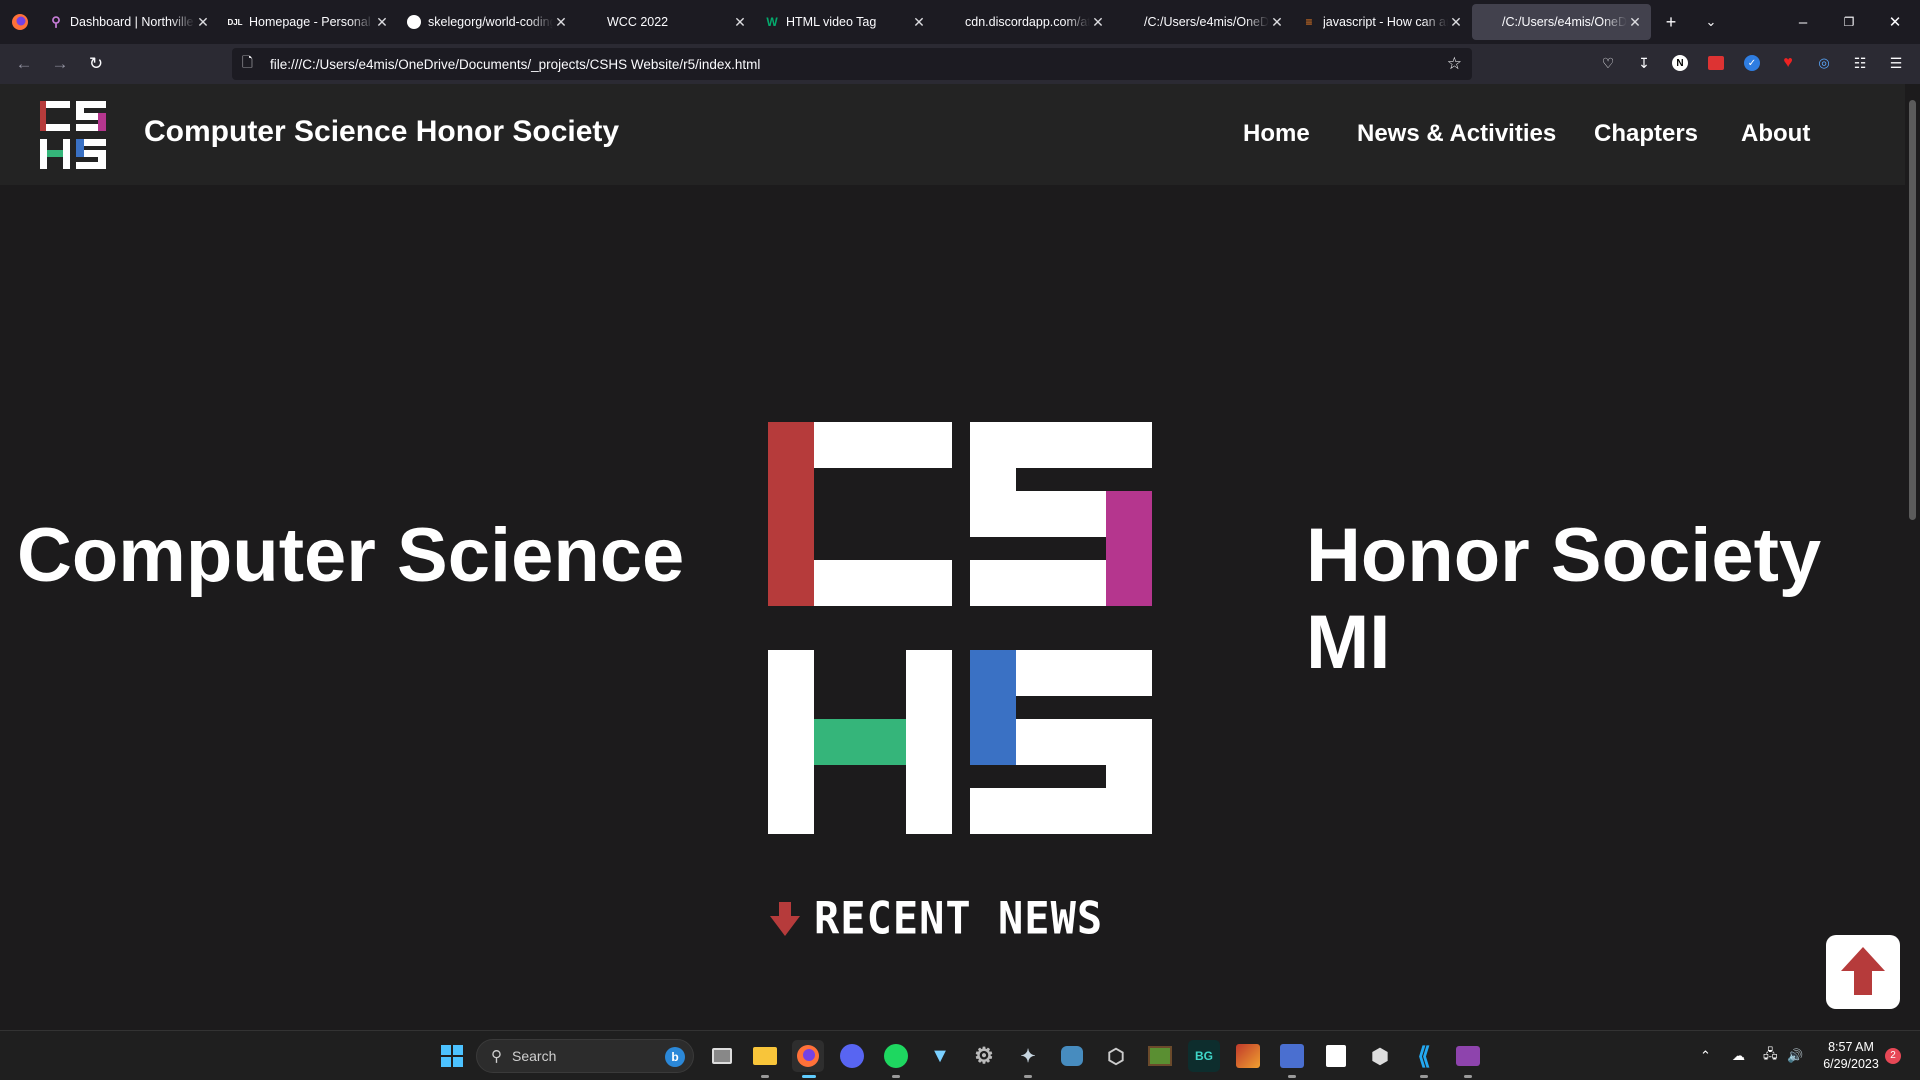  What do you see at coordinates (1711, 22) in the screenshot?
I see `list-all-tabs-icon: ⌄` at bounding box center [1711, 22].